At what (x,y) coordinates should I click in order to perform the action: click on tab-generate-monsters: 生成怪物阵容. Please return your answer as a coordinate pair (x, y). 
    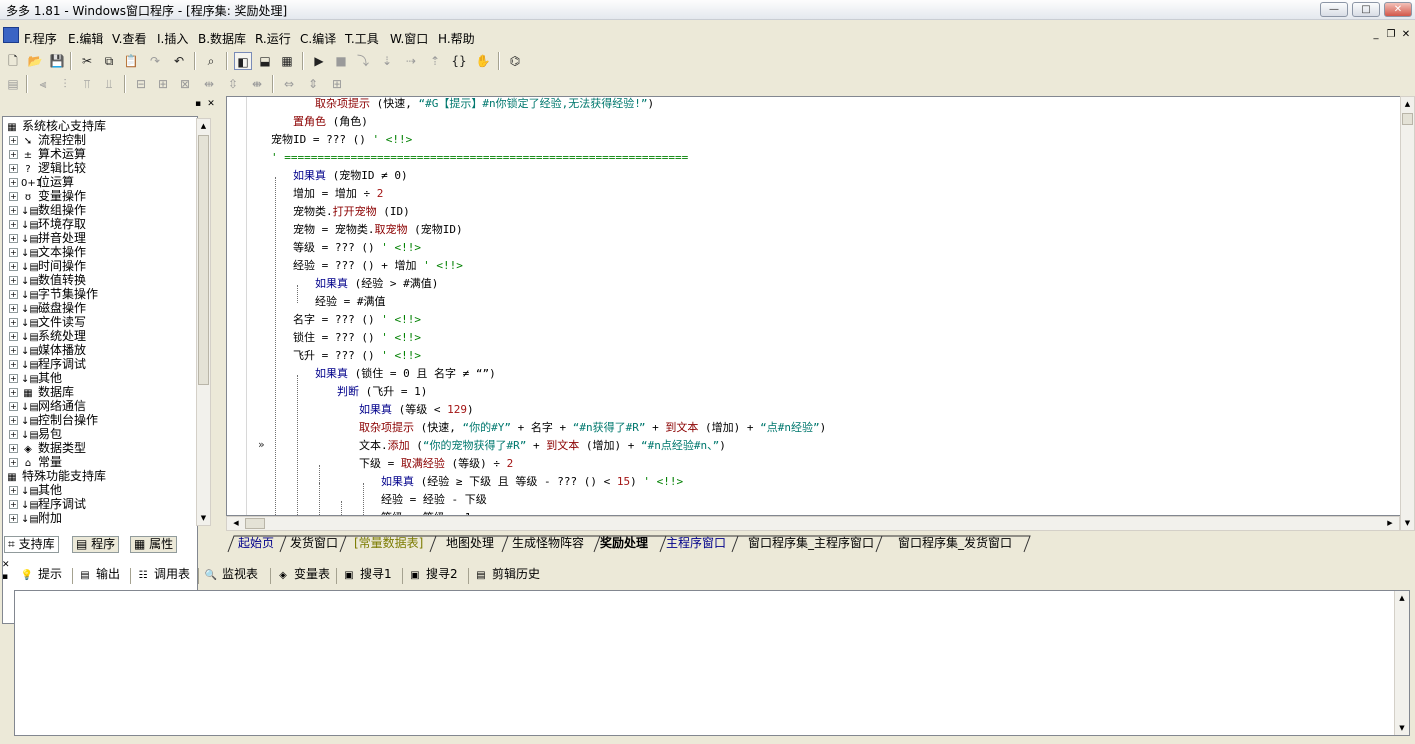
    Looking at the image, I should click on (548, 544).